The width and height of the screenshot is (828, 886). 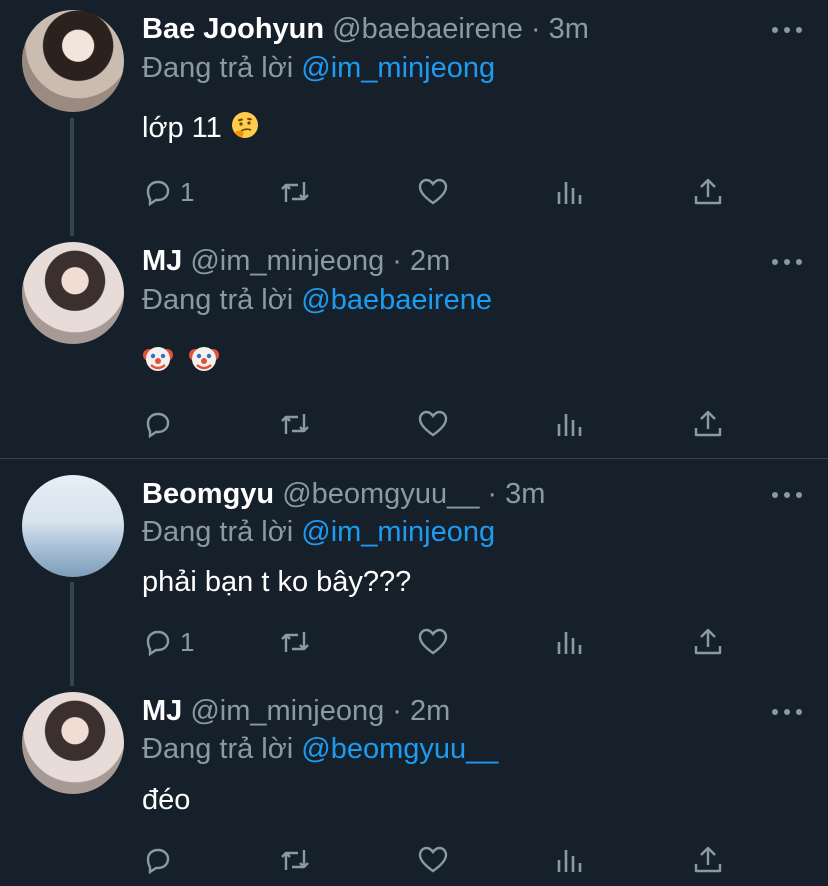 What do you see at coordinates (398, 532) in the screenshot?
I see `mention-link: @im_minjeong` at bounding box center [398, 532].